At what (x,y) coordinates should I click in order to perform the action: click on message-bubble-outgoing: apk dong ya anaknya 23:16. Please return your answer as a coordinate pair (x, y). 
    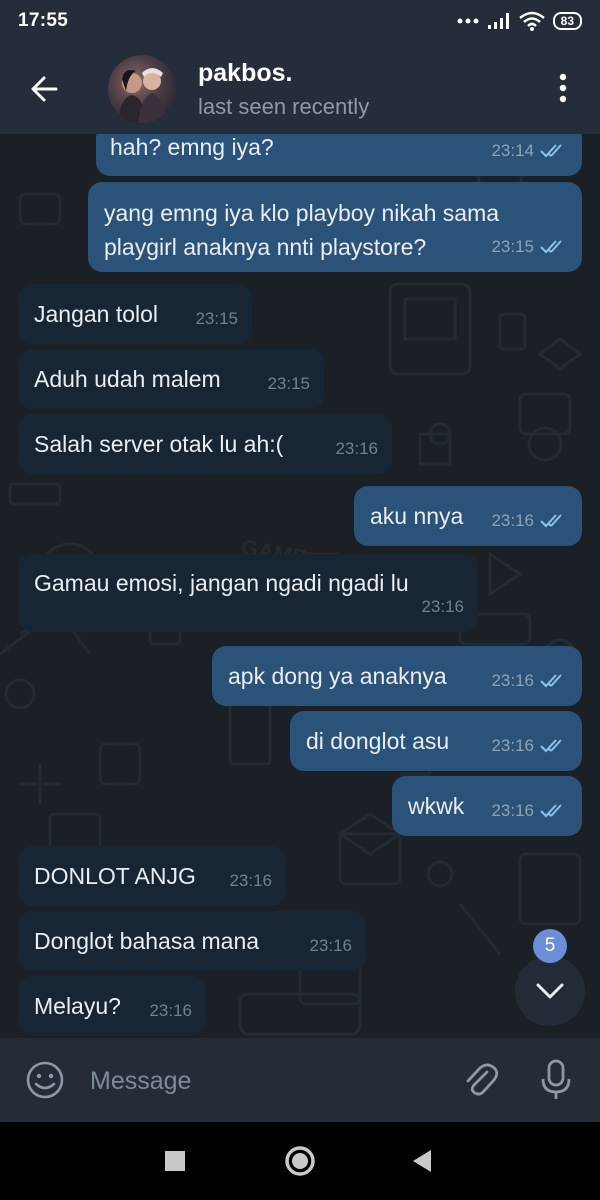
    Looking at the image, I should click on (397, 676).